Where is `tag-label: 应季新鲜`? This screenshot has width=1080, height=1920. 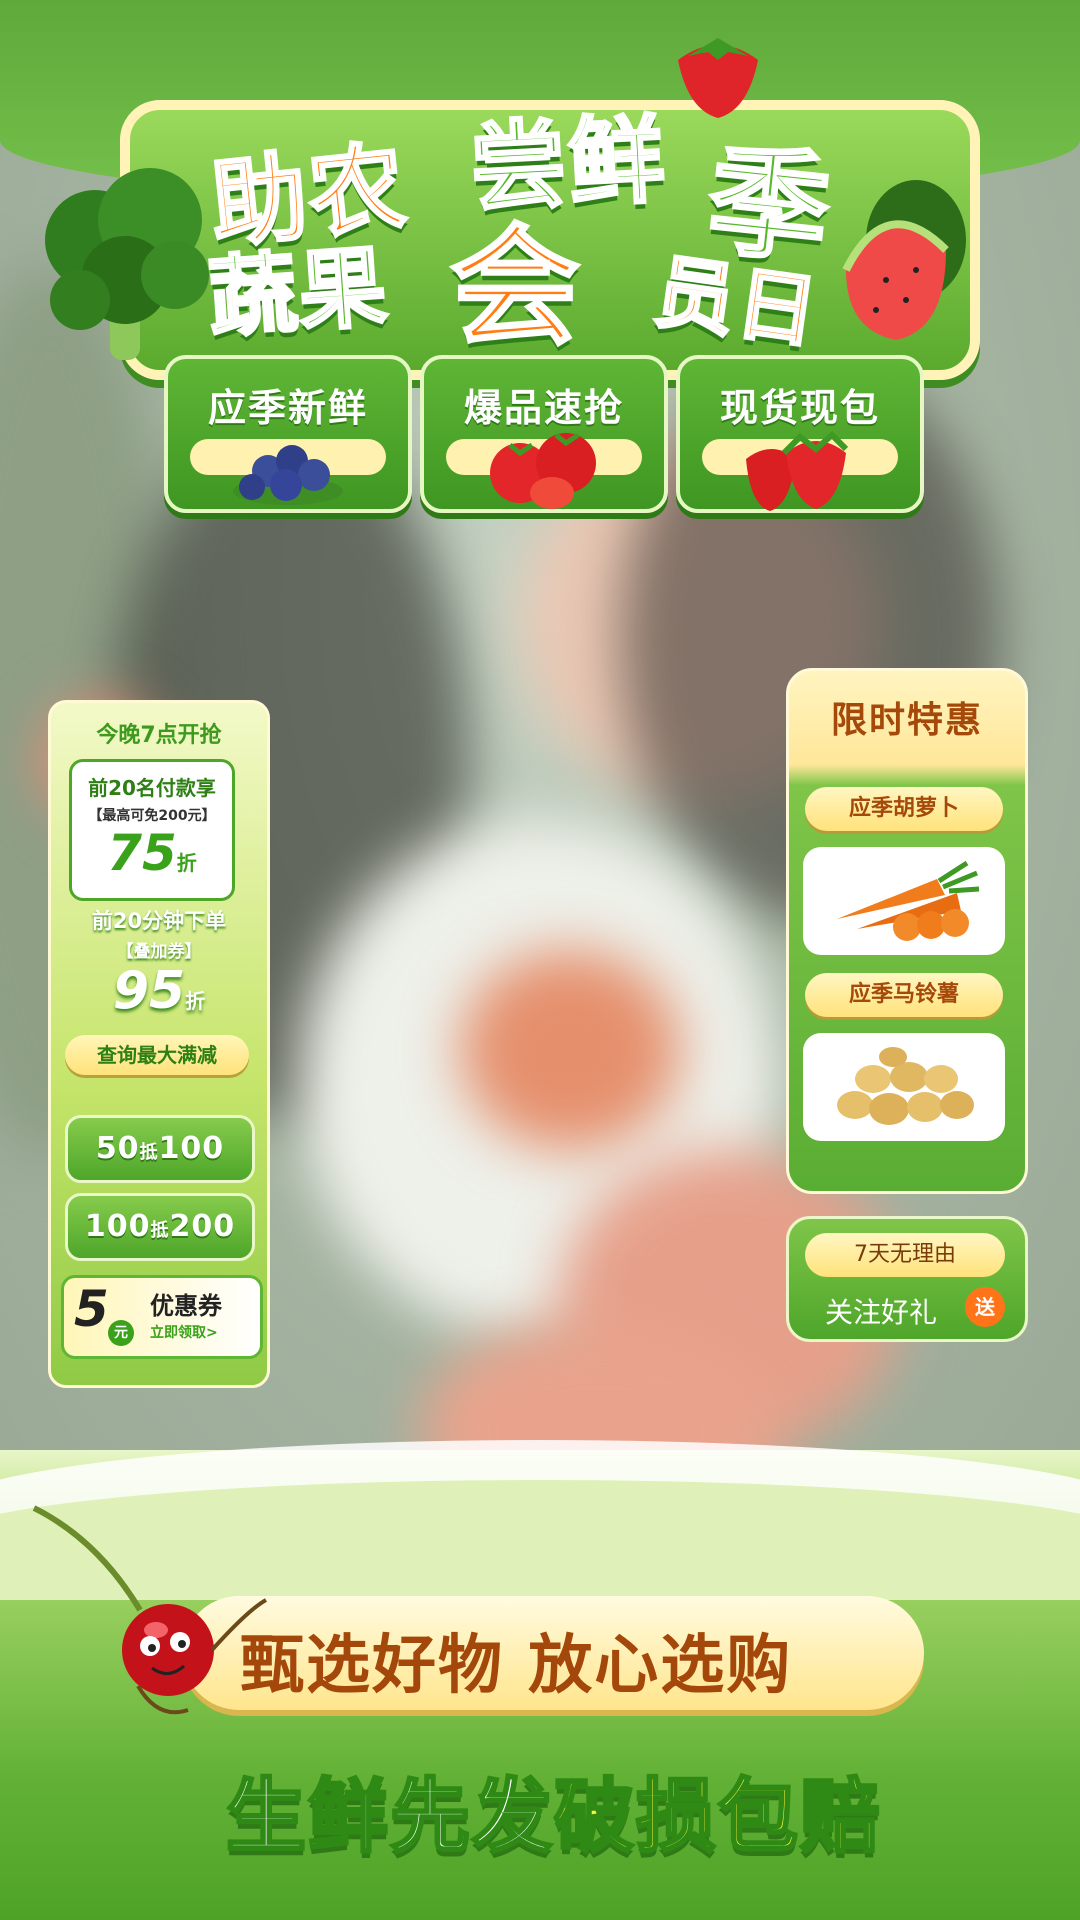
tag-label: 应季新鲜 is located at coordinates (287, 408).